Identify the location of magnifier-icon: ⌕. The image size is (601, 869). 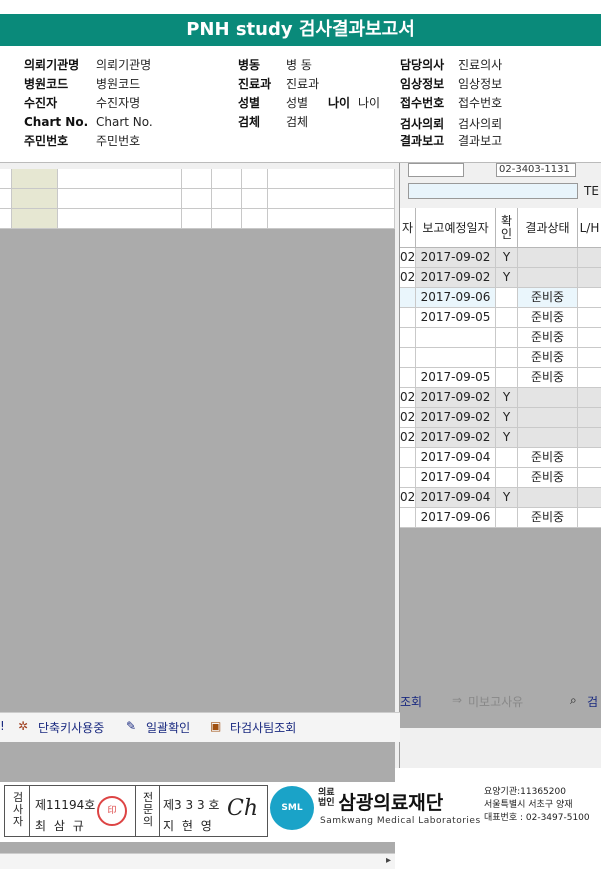
(573, 700).